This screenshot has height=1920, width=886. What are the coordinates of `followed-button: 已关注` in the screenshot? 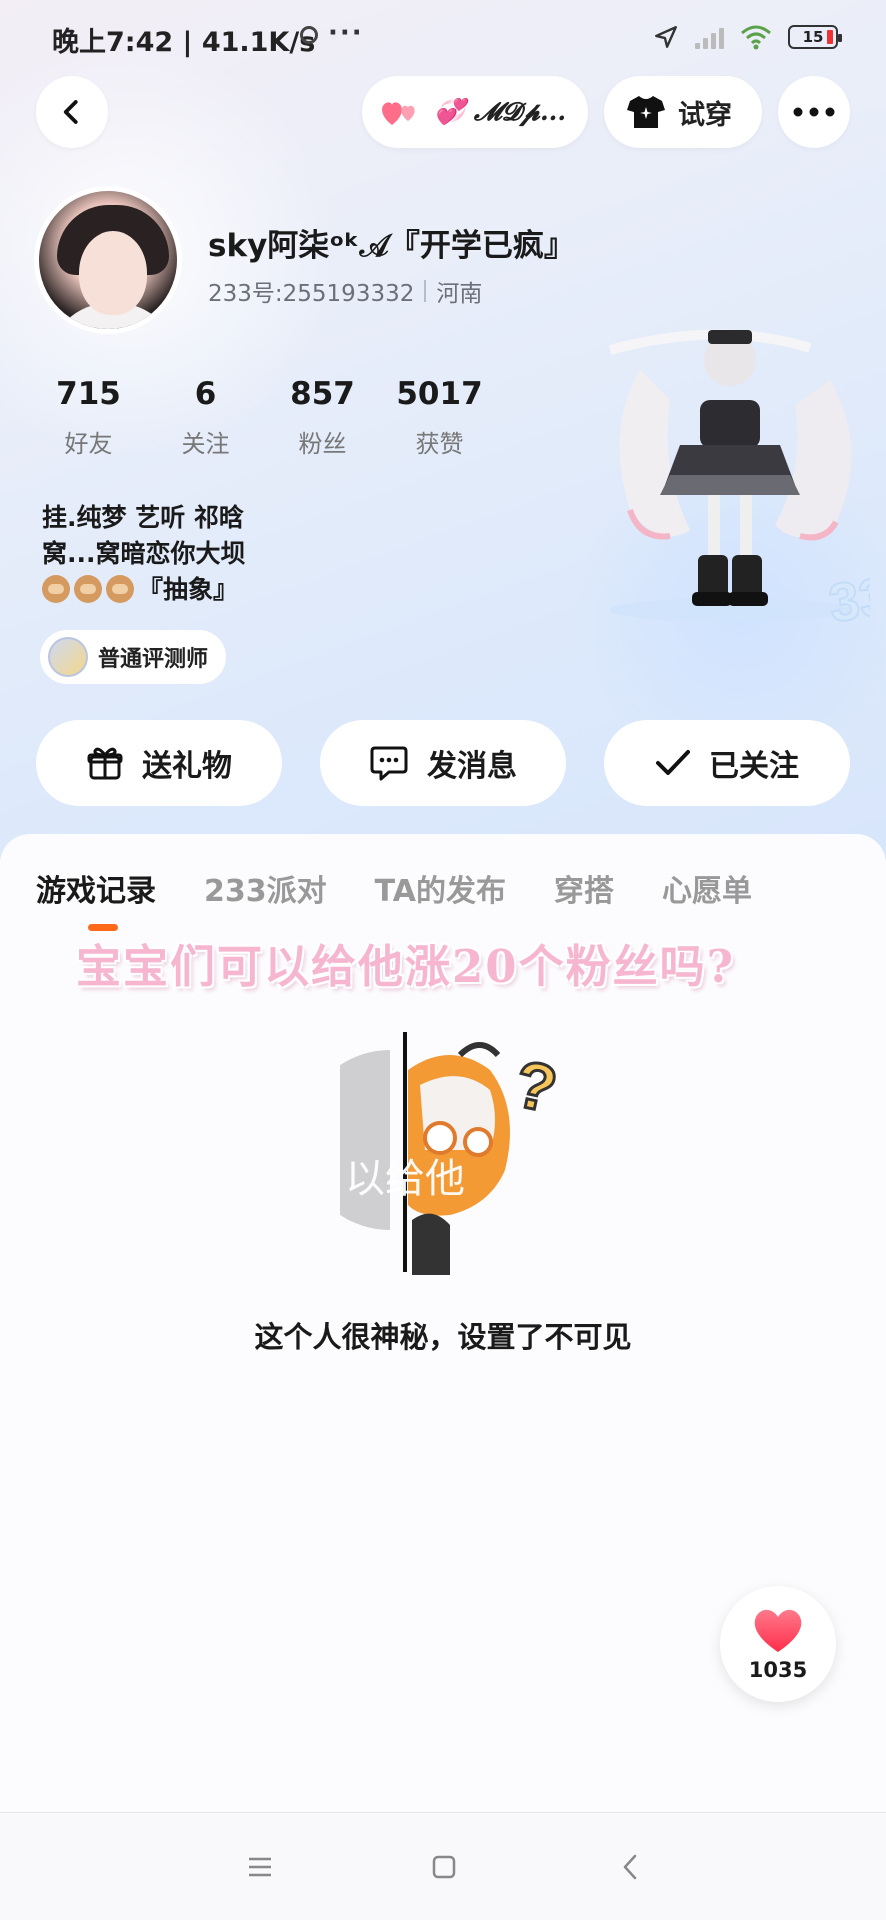 It's located at (727, 763).